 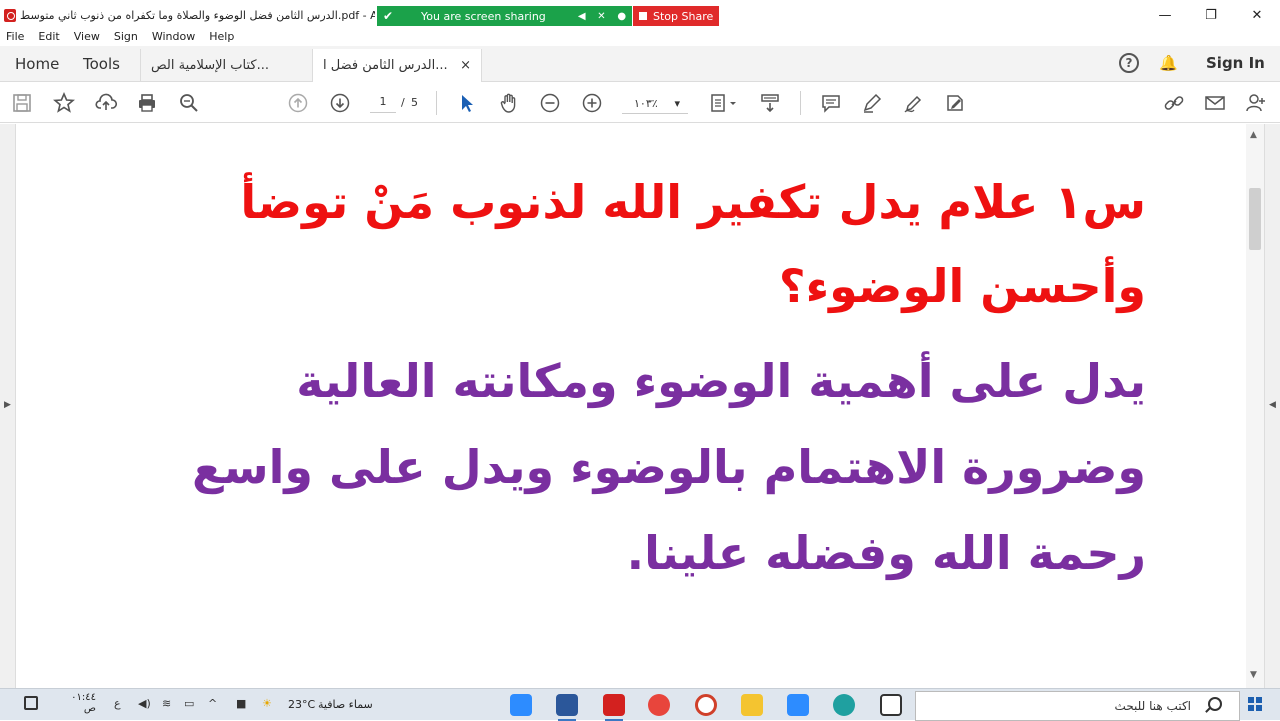 I want to click on close-button: ✕, so click(x=1257, y=15).